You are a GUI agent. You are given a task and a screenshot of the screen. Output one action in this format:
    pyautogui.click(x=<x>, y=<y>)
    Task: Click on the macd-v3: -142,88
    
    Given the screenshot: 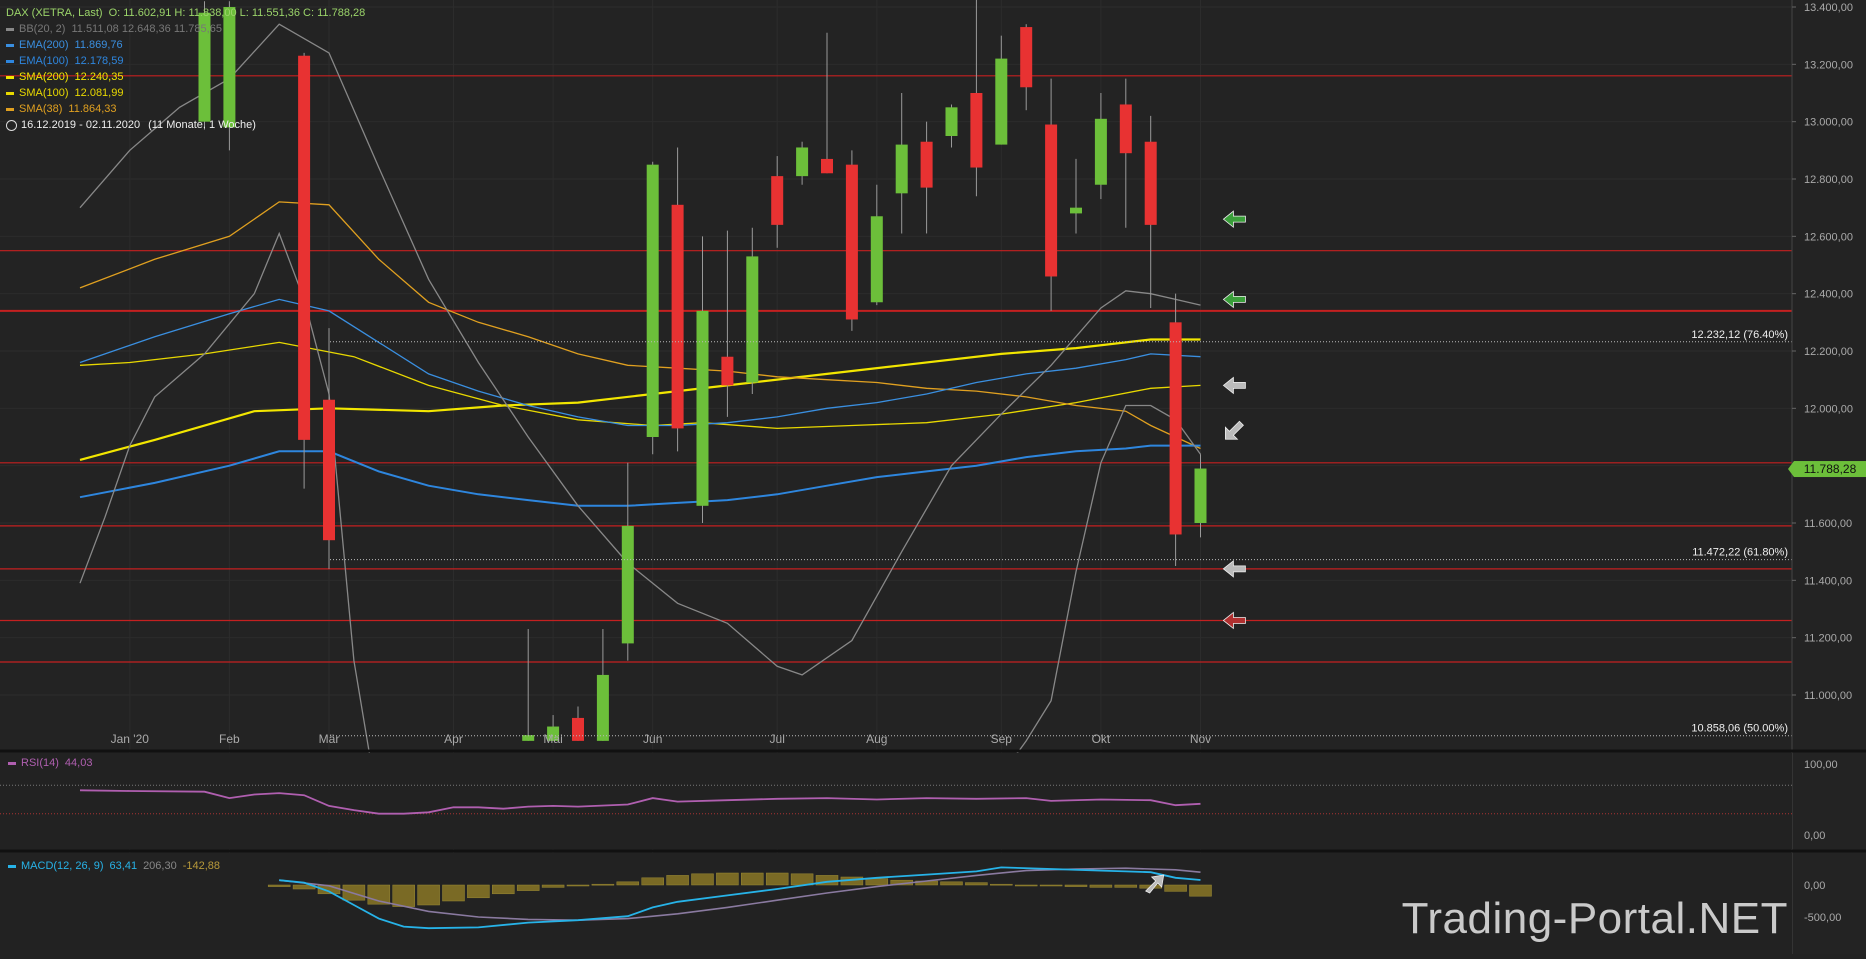 What is the action you would take?
    pyautogui.click(x=201, y=866)
    